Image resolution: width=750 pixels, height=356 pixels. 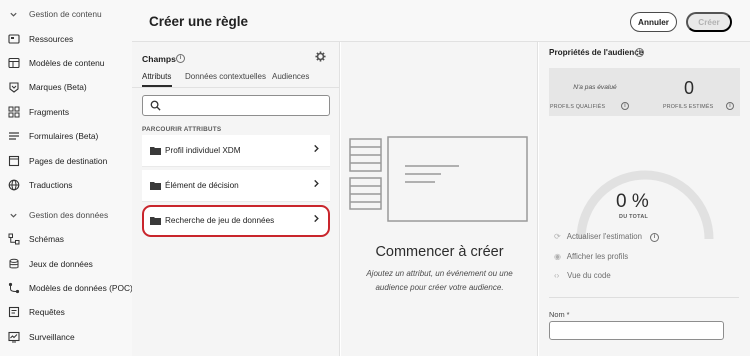 What do you see at coordinates (709, 22) in the screenshot?
I see `create-button: Créer` at bounding box center [709, 22].